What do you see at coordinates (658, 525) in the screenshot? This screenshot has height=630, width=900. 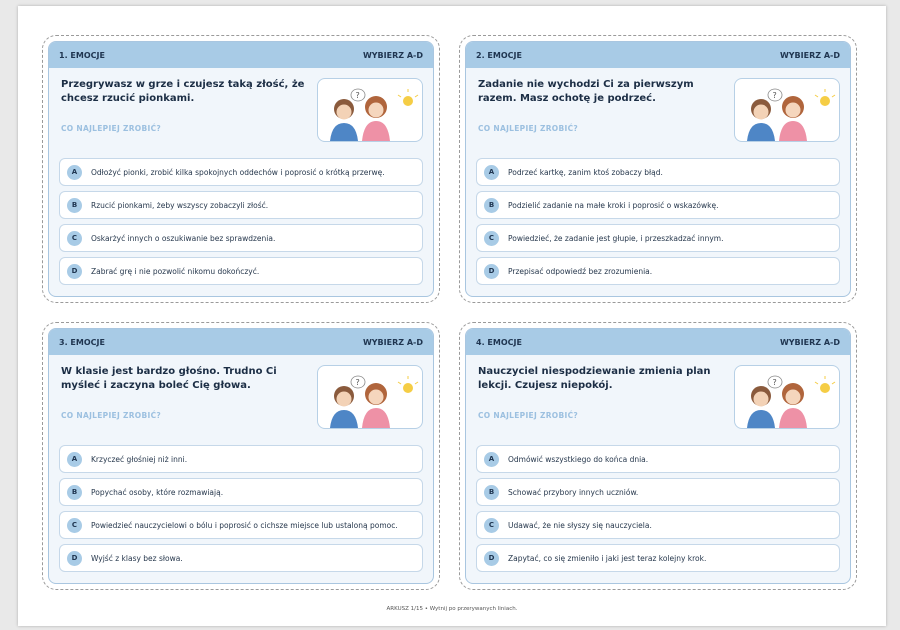 I see `answer-option-c: C Udawać, że nie słyszy się nauczyciela.` at bounding box center [658, 525].